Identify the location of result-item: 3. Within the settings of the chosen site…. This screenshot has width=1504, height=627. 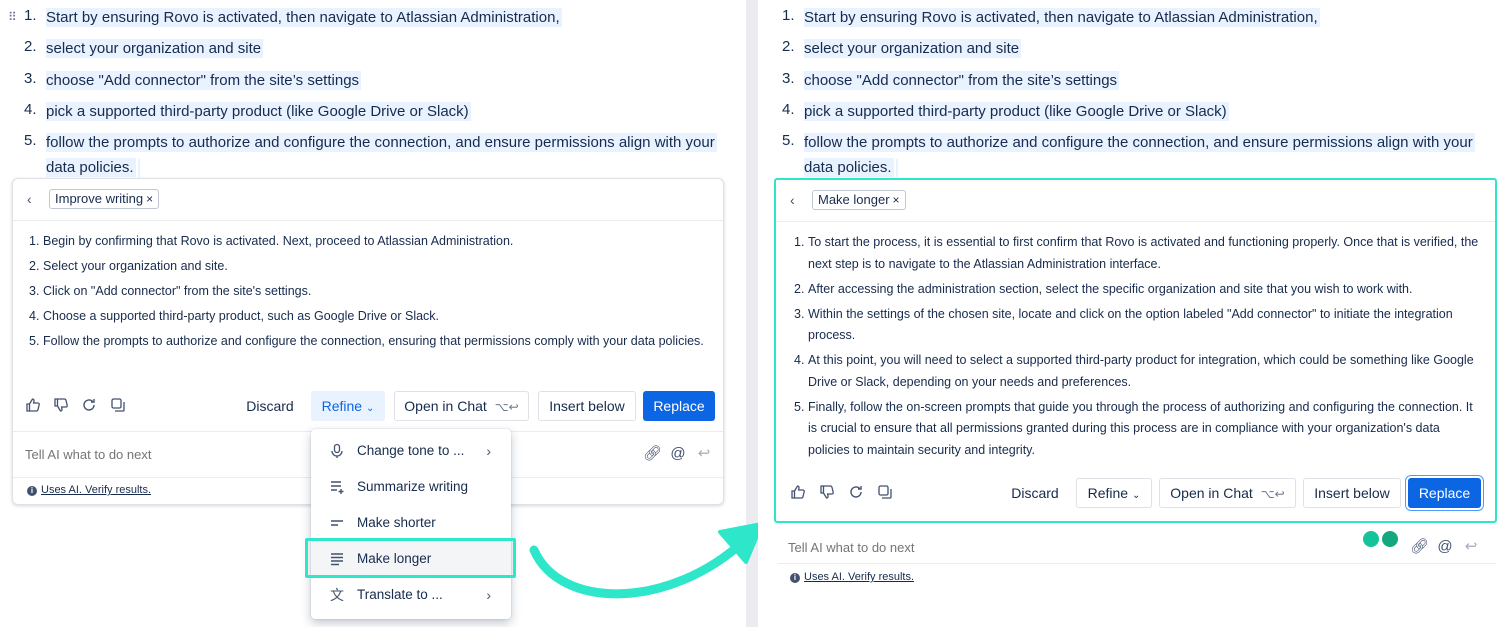
(1123, 324).